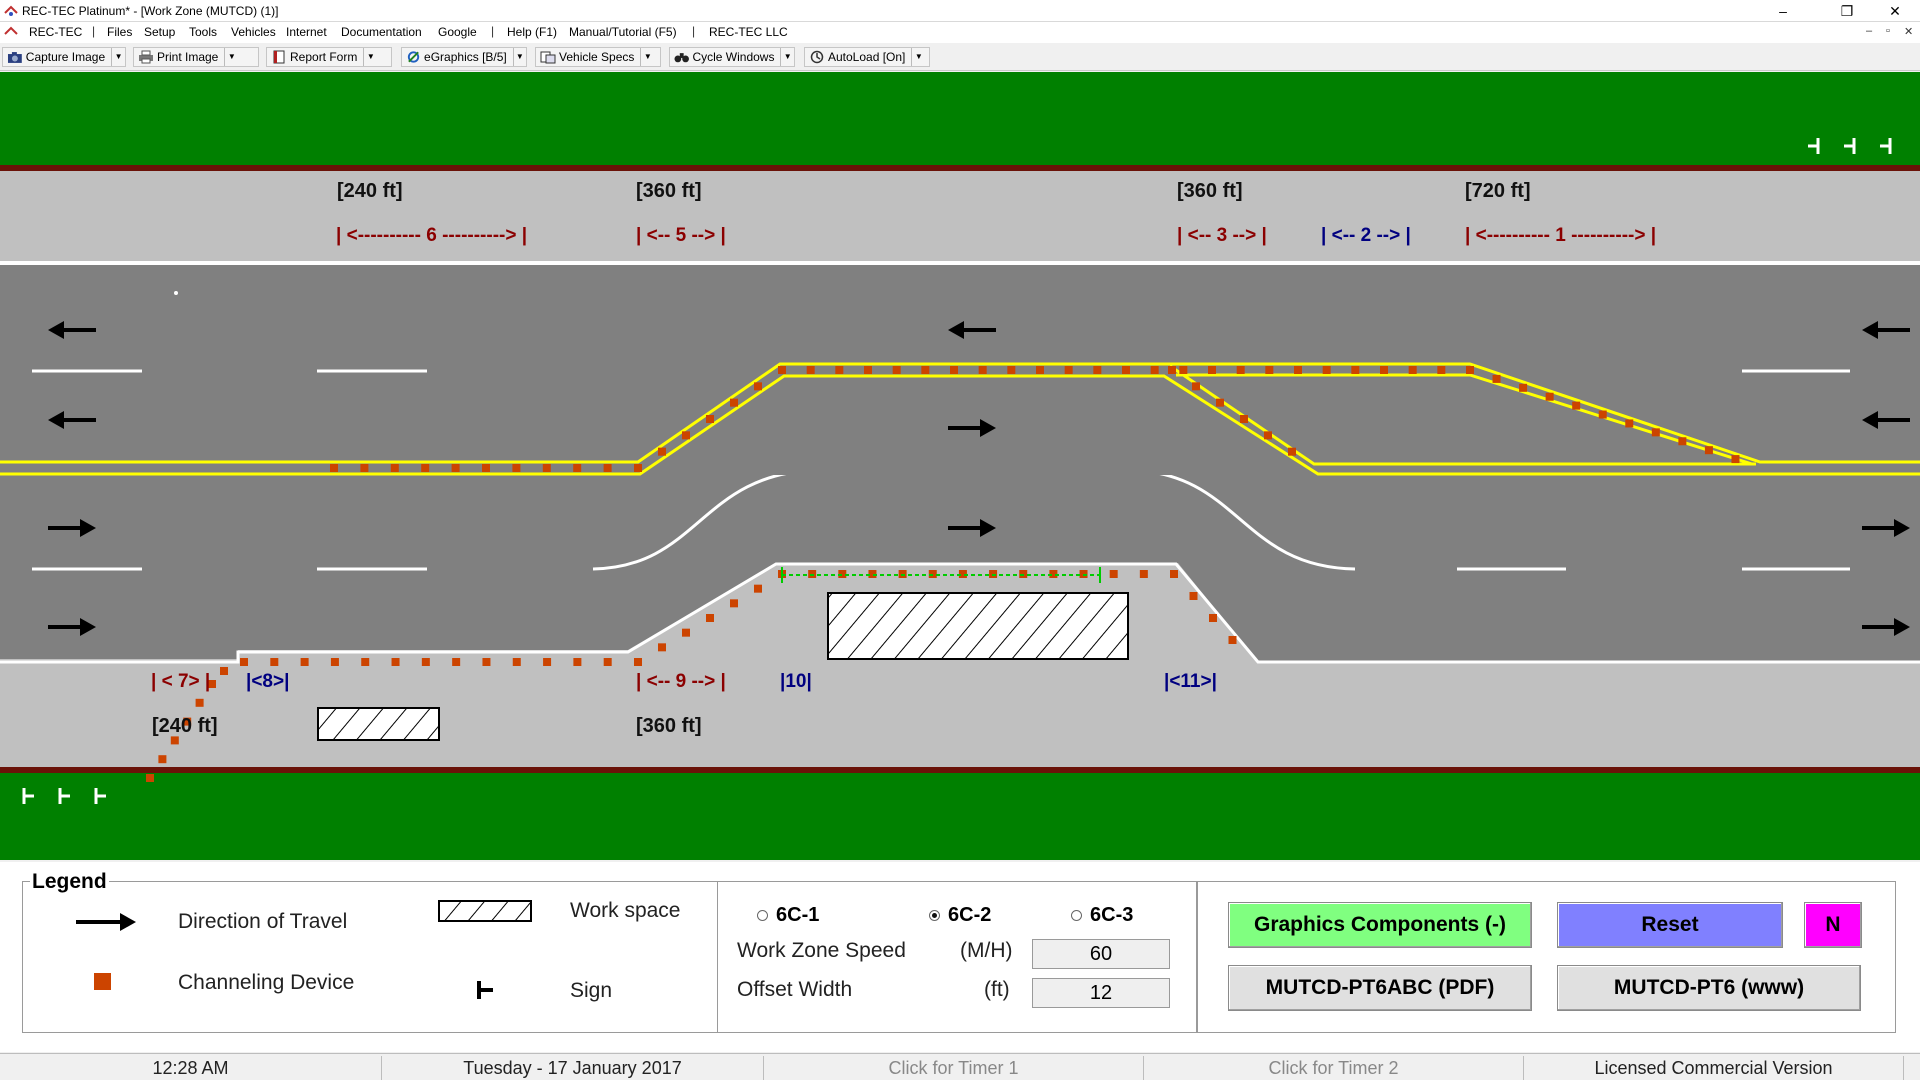 The image size is (1920, 1080). Describe the element at coordinates (978, 626) in the screenshot. I see `work-space-area` at that location.